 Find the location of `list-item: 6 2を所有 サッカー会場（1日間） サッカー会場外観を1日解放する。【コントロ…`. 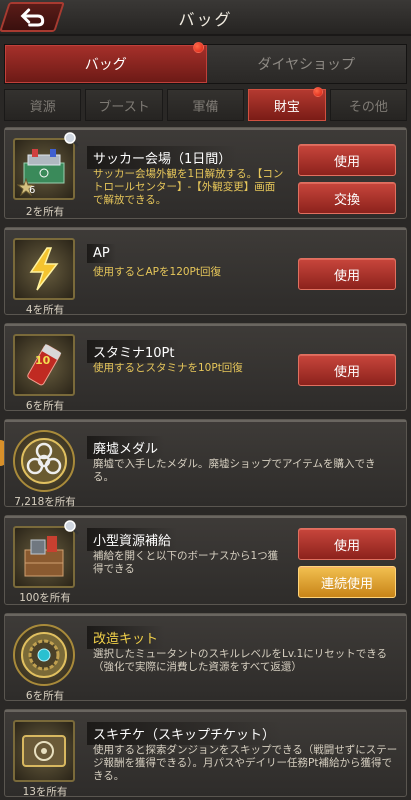

list-item: 6 2を所有 サッカー会場（1日間） サッカー会場外観を1日解放する。【コントロ… is located at coordinates (205, 173).